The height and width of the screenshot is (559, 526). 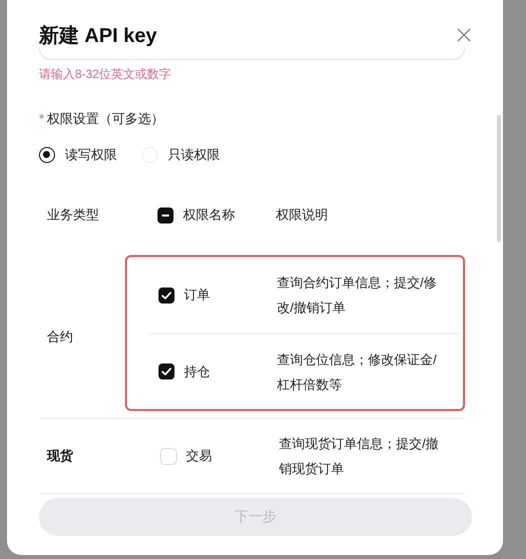 I want to click on scrollbar, so click(x=499, y=178).